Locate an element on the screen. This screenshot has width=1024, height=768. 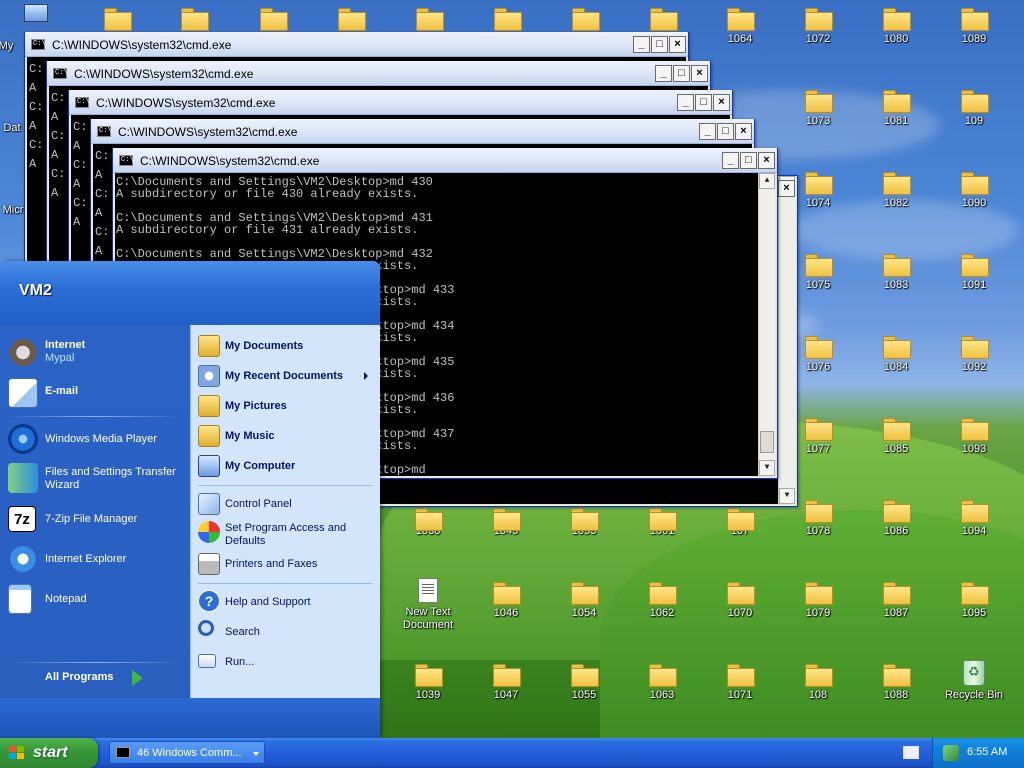
folder-1038: 1038 is located at coordinates (428, 523).